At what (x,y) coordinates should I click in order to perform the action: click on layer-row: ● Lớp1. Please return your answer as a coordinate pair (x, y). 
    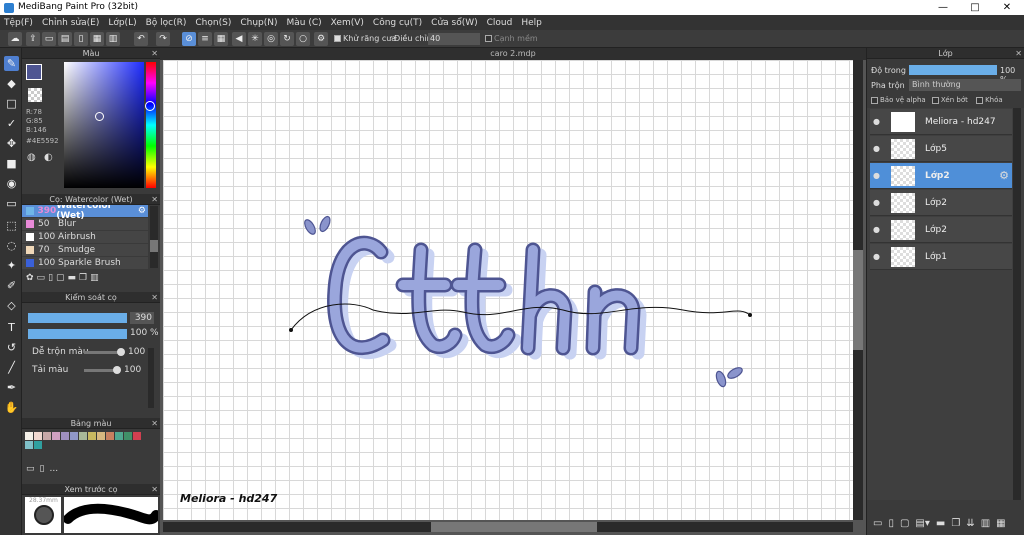
    Looking at the image, I should click on (941, 257).